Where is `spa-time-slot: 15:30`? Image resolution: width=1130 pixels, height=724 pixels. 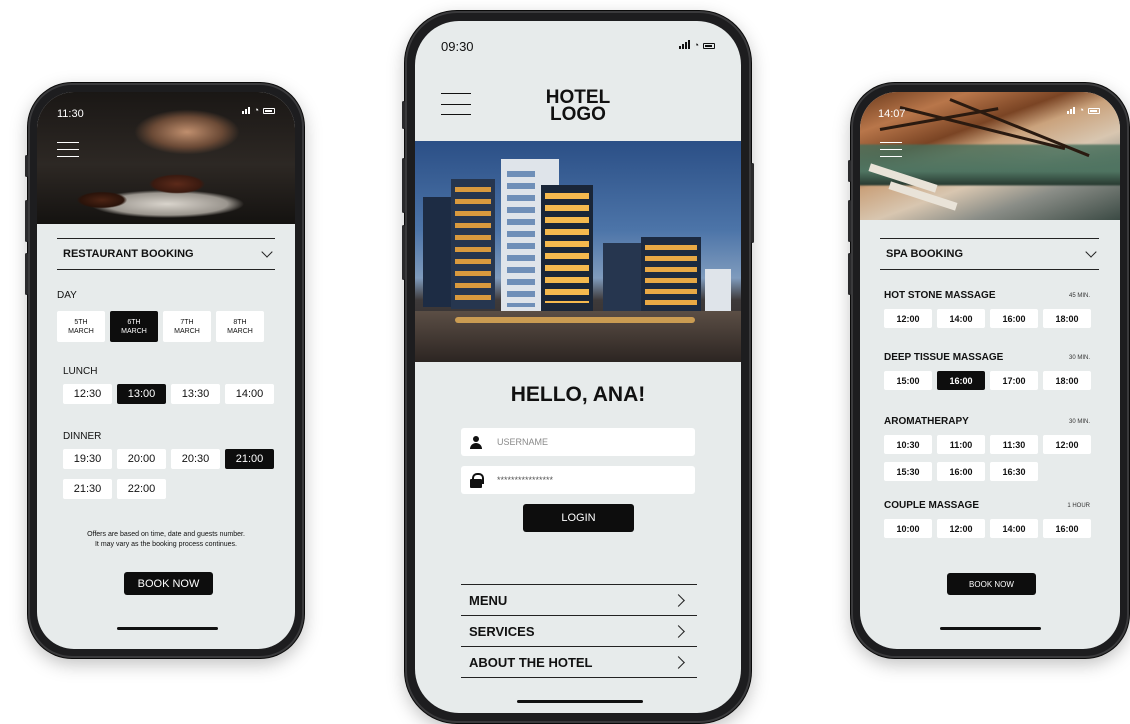 spa-time-slot: 15:30 is located at coordinates (908, 471).